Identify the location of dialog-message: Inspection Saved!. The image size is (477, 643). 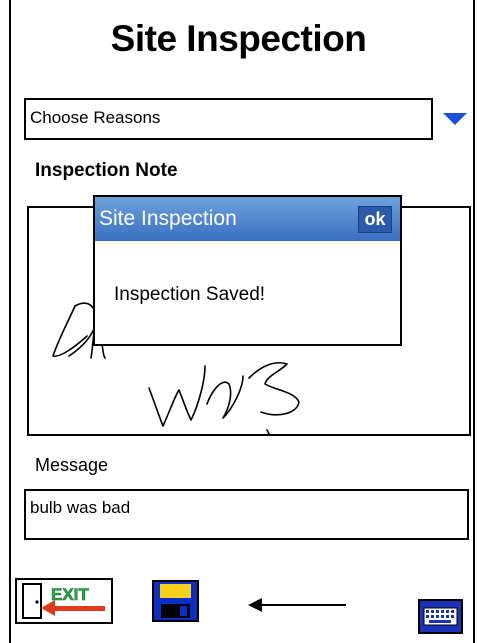
(190, 294).